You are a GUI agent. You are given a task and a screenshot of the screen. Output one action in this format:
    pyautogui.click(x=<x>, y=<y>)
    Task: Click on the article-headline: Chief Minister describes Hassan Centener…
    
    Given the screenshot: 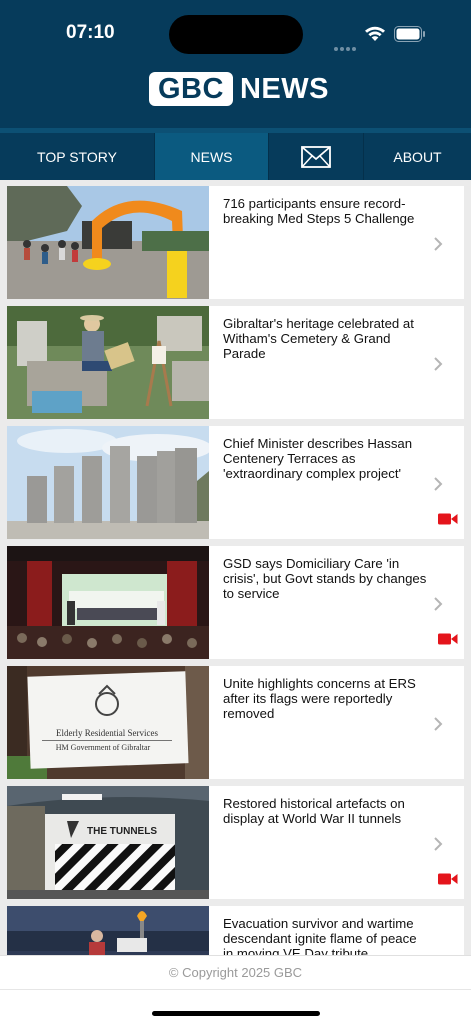 What is the action you would take?
    pyautogui.click(x=318, y=458)
    